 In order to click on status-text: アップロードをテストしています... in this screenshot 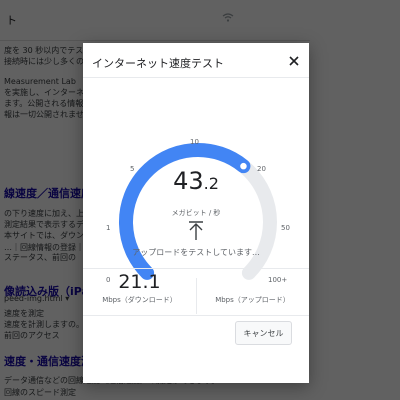, I will do `click(196, 252)`.